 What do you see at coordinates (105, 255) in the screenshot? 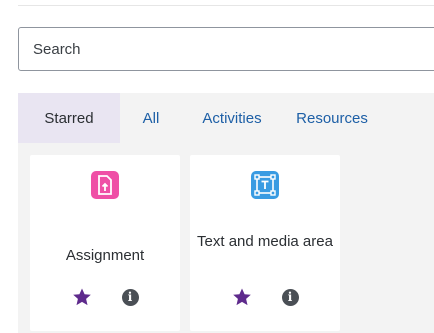
I see `module-name: Assignment` at bounding box center [105, 255].